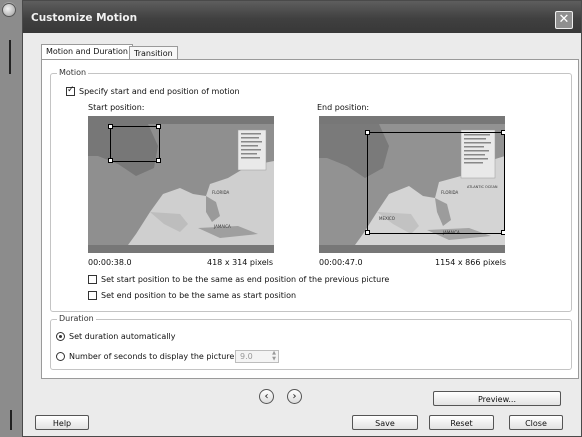 Image resolution: width=582 pixels, height=437 pixels. What do you see at coordinates (84, 18) in the screenshot?
I see `window-title: Customize Motion` at bounding box center [84, 18].